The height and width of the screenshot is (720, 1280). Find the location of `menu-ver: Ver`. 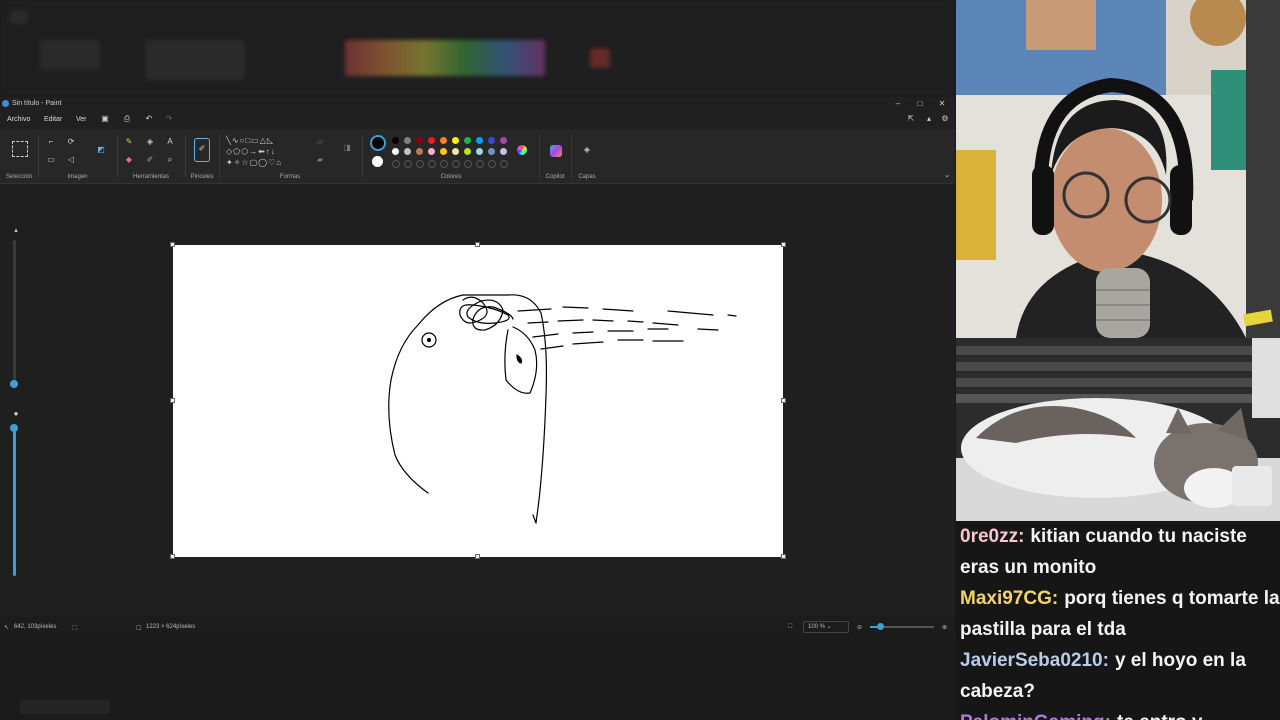

menu-ver: Ver is located at coordinates (81, 119).